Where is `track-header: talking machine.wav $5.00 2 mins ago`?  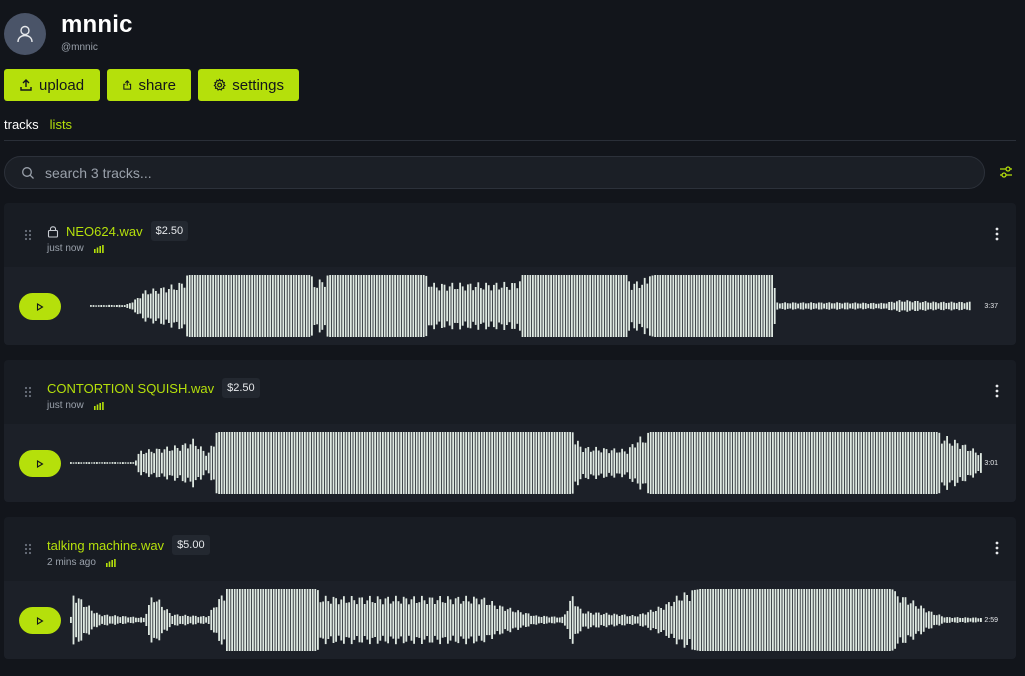
track-header: talking machine.wav $5.00 2 mins ago is located at coordinates (510, 549).